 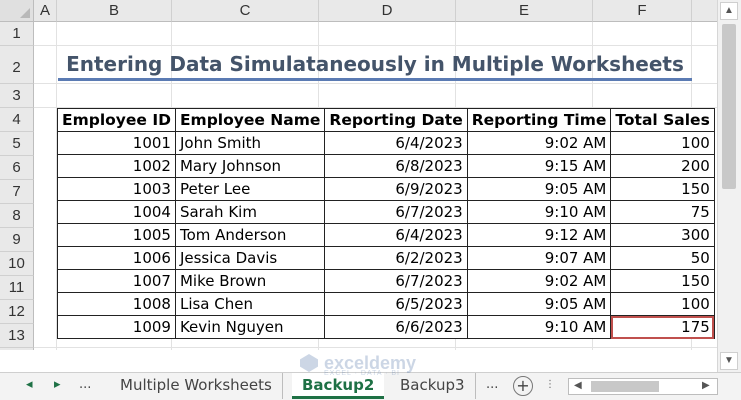 What do you see at coordinates (57, 384) in the screenshot?
I see `next-sheet-icon: ▸` at bounding box center [57, 384].